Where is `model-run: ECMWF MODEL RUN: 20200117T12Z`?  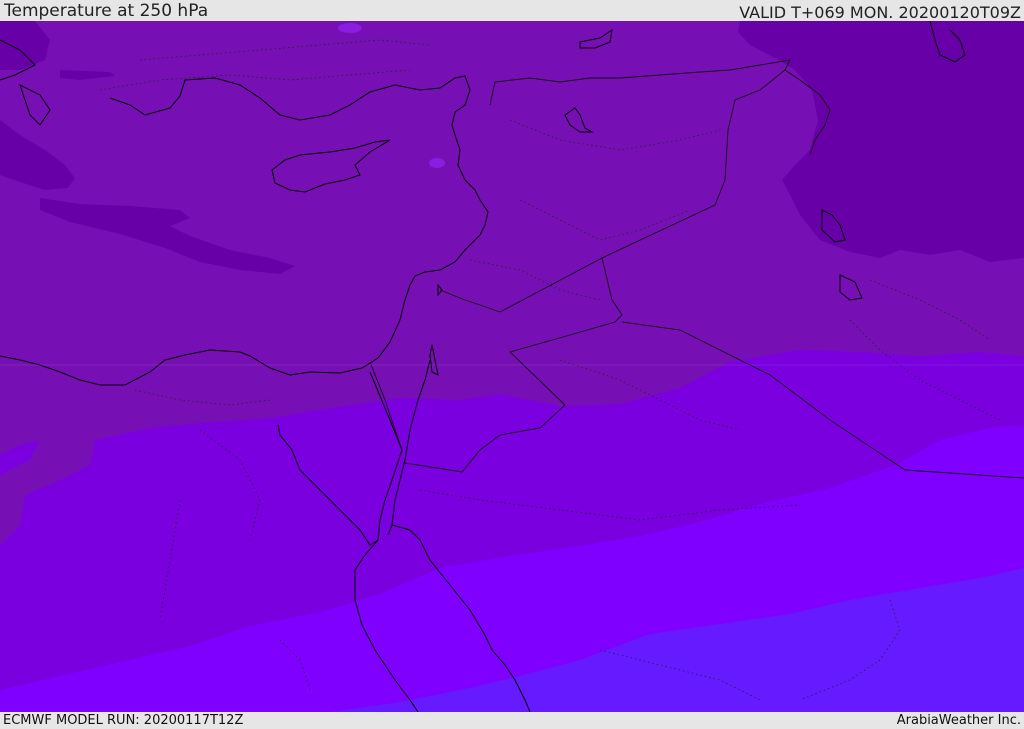
model-run: ECMWF MODEL RUN: 20200117T12Z is located at coordinates (123, 720).